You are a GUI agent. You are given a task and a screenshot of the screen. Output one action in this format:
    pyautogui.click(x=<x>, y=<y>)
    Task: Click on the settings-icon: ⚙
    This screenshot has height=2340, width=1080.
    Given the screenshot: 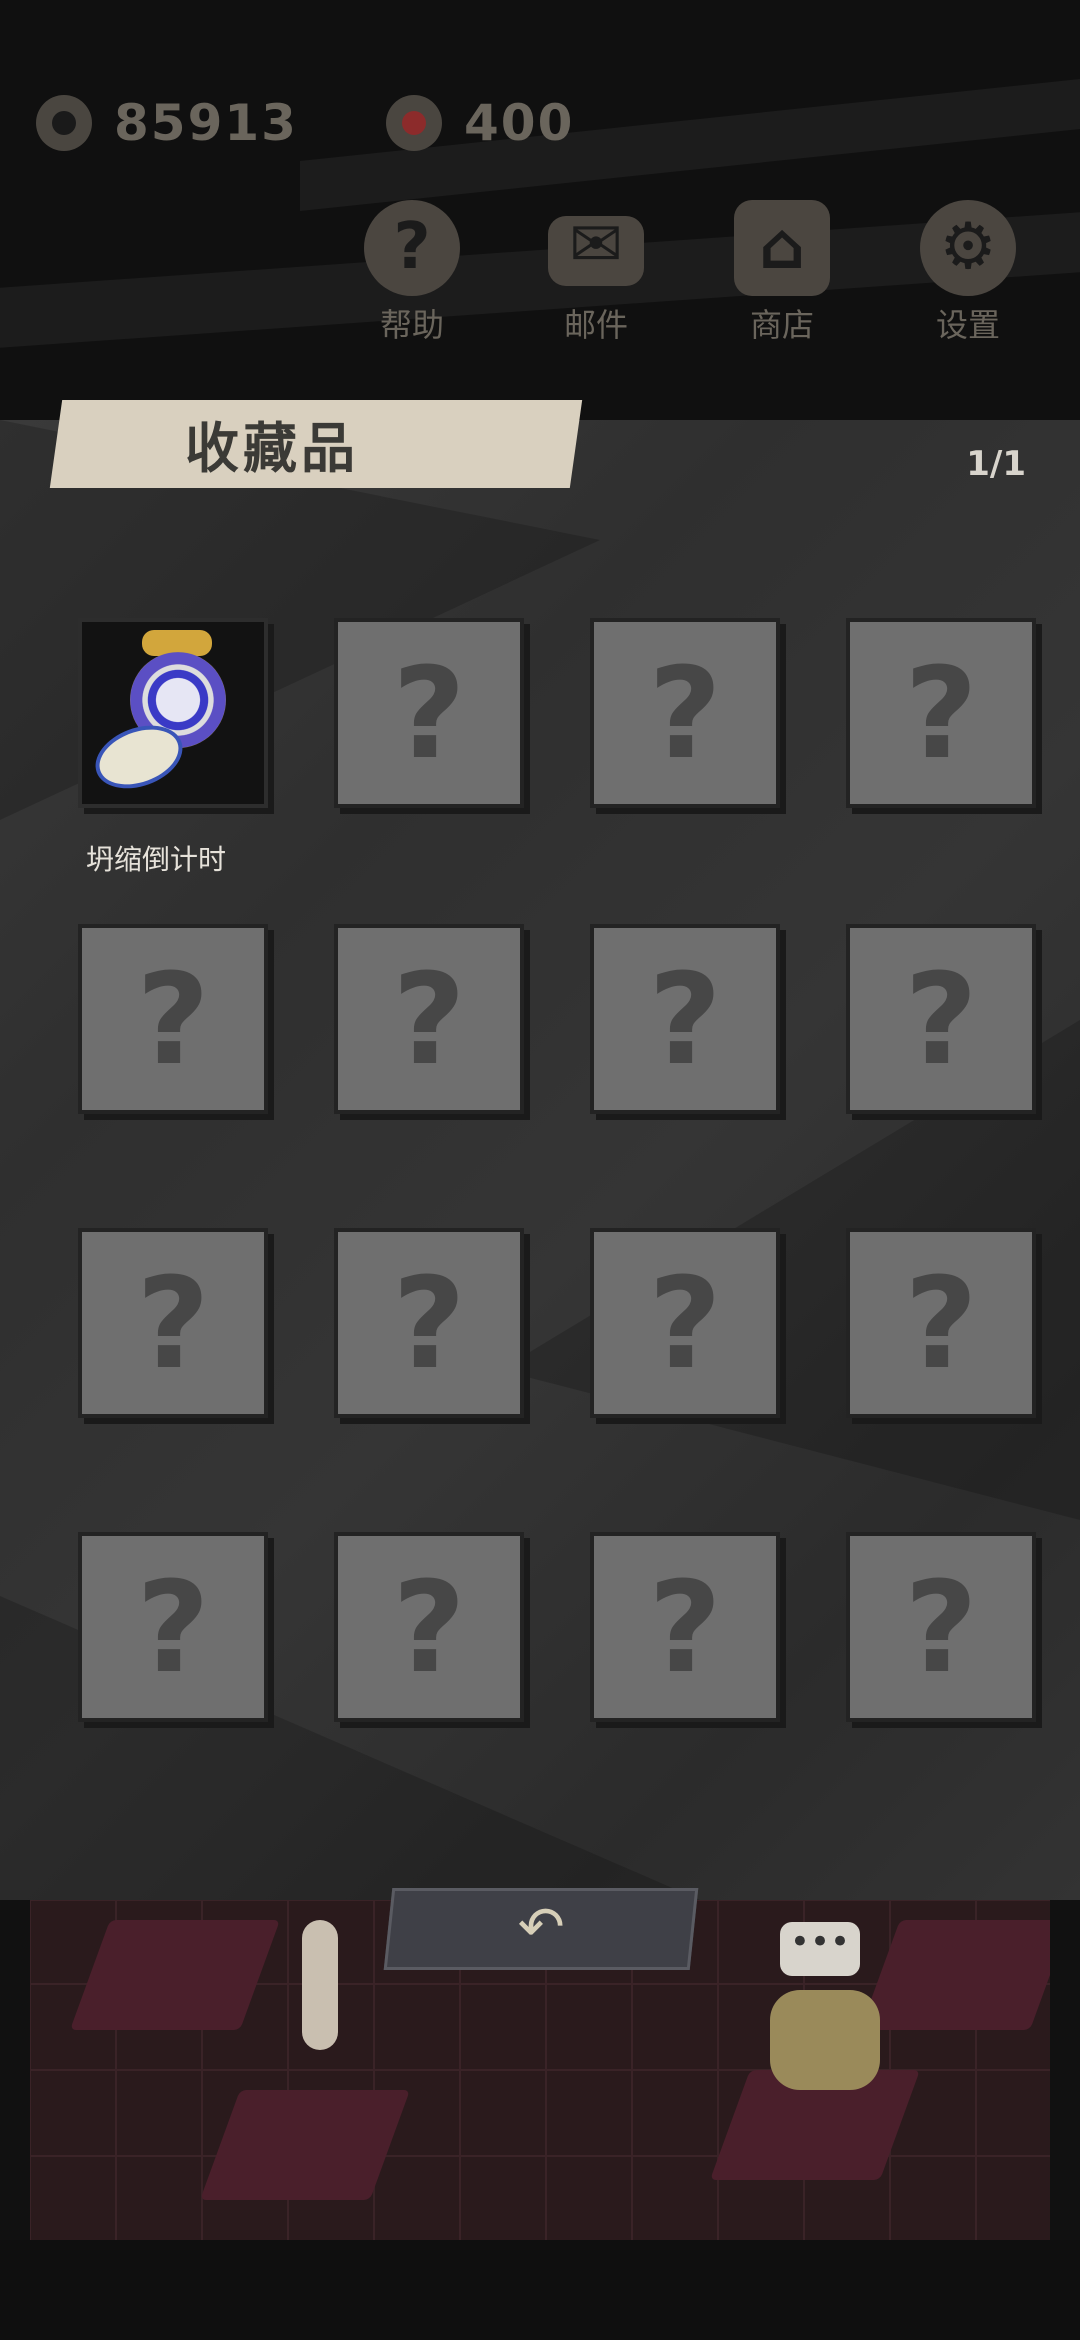 What is the action you would take?
    pyautogui.click(x=968, y=248)
    